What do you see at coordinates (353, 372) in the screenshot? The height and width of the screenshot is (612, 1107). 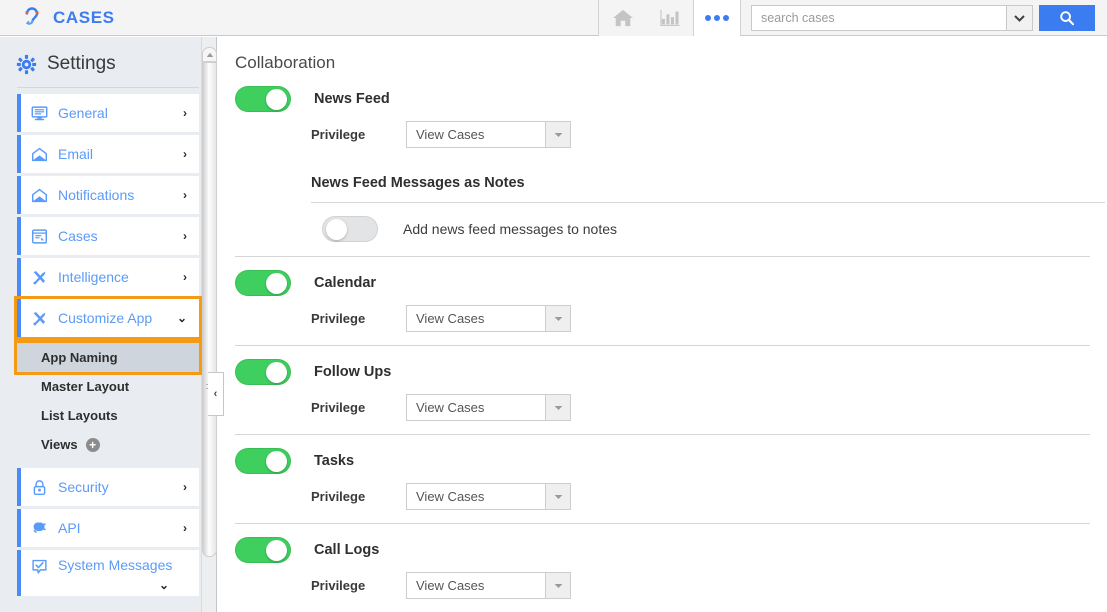 I see `setting-label: Follow Ups` at bounding box center [353, 372].